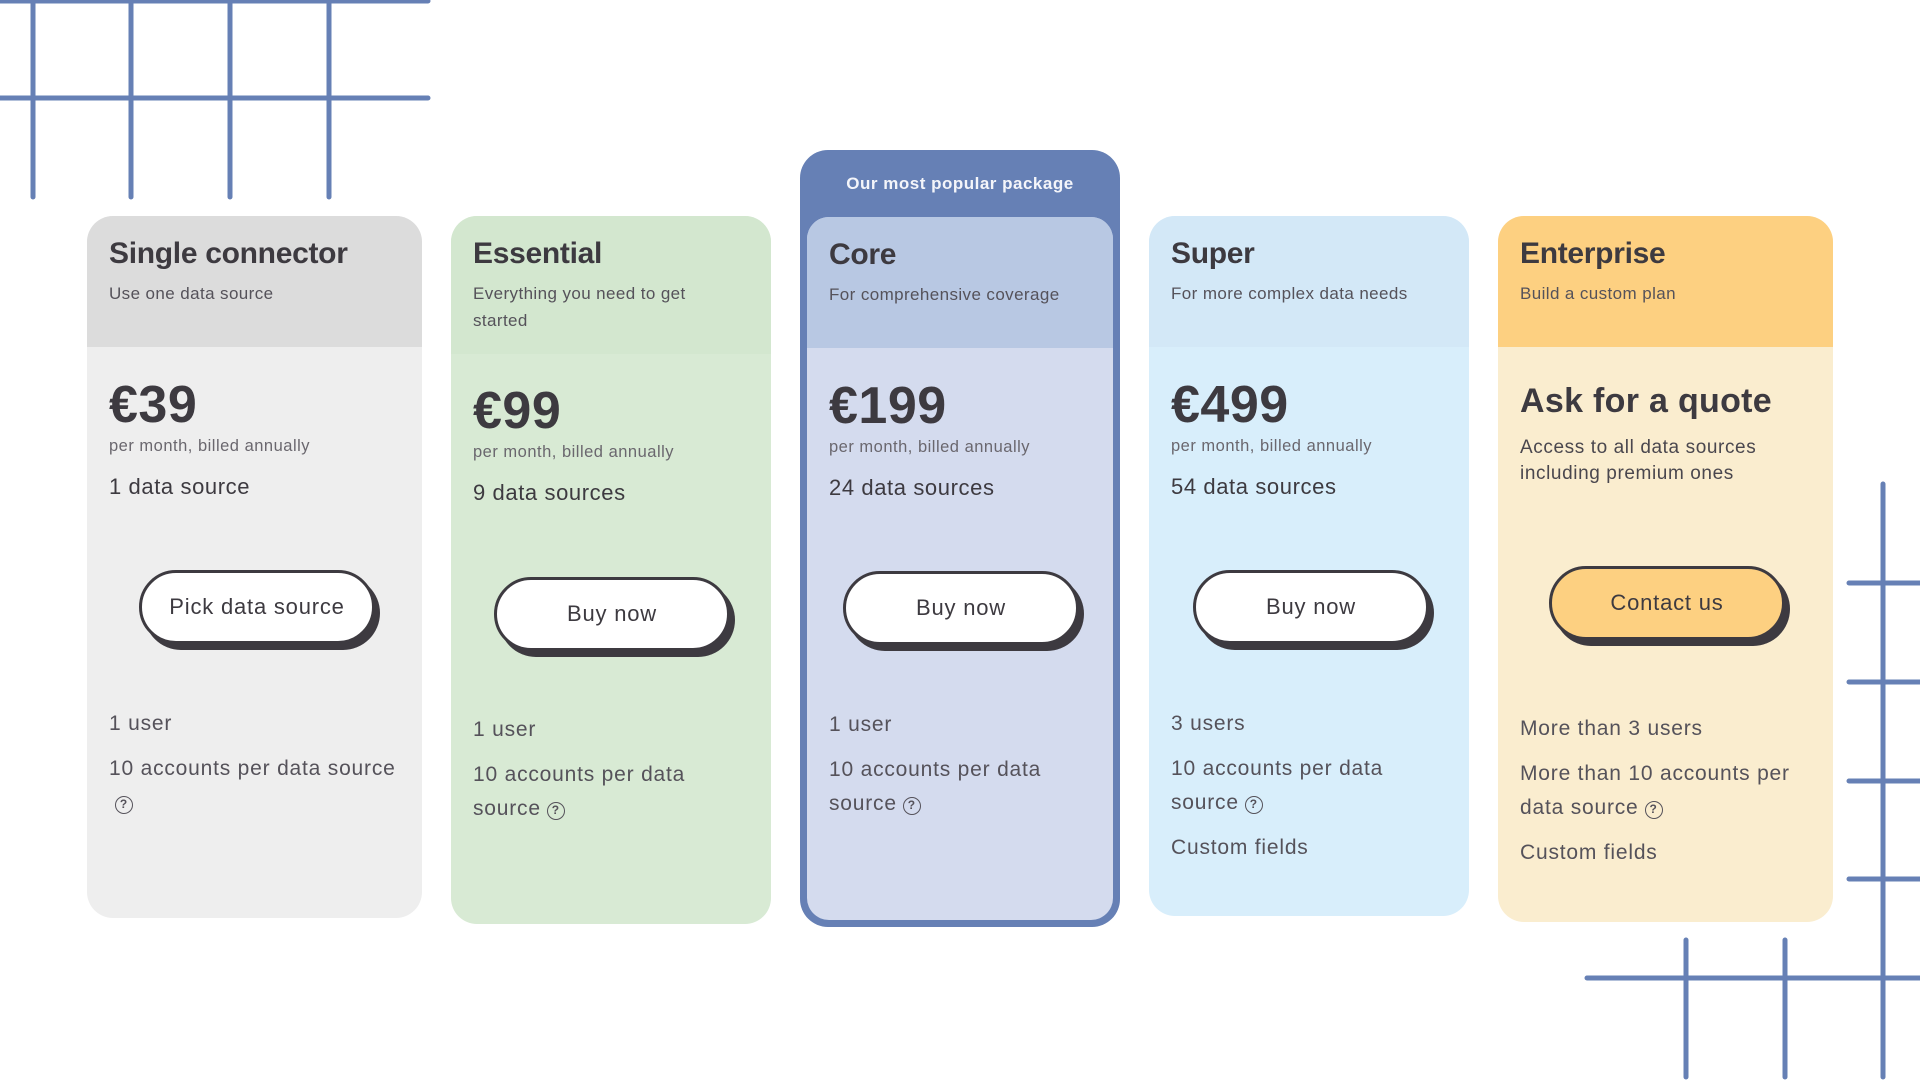  I want to click on data-source-count: 24 data sources, so click(912, 487).